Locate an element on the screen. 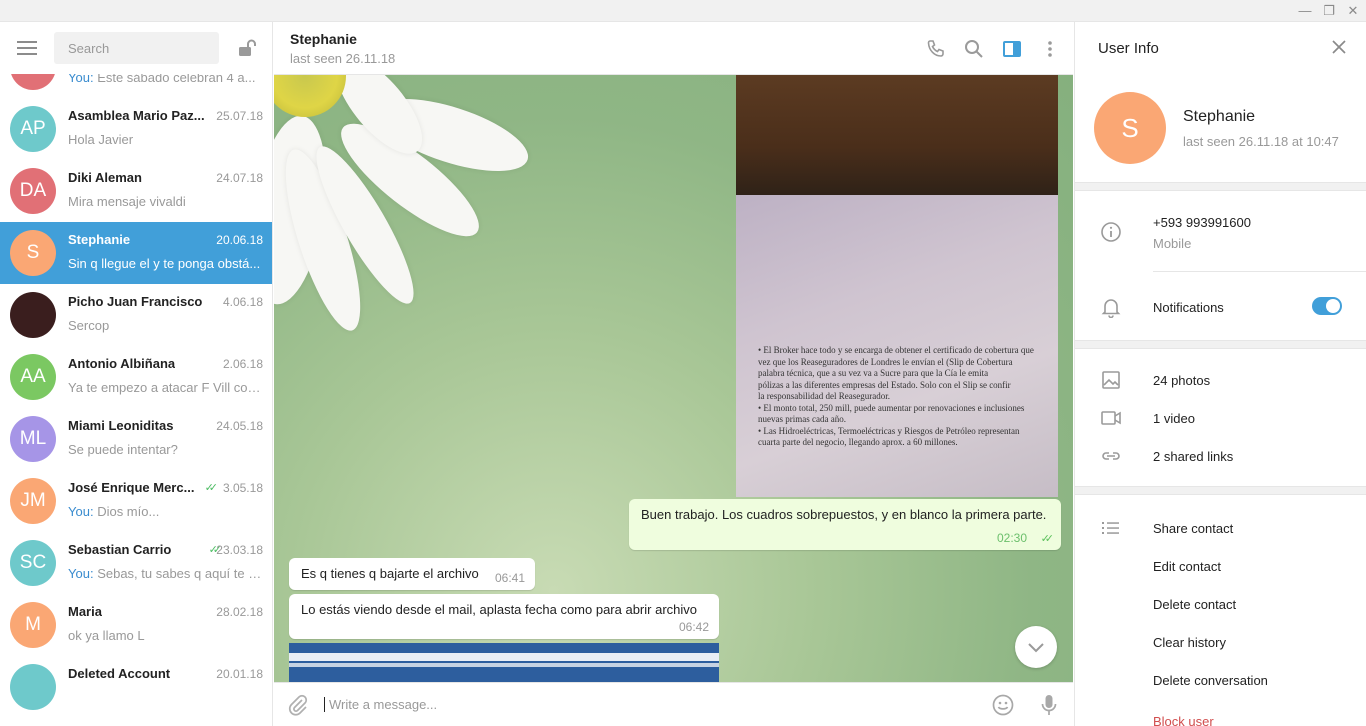 The width and height of the screenshot is (1366, 726). chat-list-item: Picho Juan Francisco 4.06.18 Sercop is located at coordinates (136, 315).